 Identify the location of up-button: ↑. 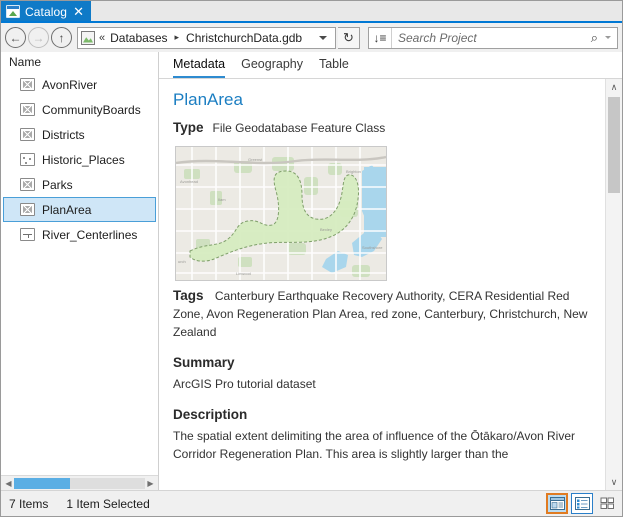
(61, 37).